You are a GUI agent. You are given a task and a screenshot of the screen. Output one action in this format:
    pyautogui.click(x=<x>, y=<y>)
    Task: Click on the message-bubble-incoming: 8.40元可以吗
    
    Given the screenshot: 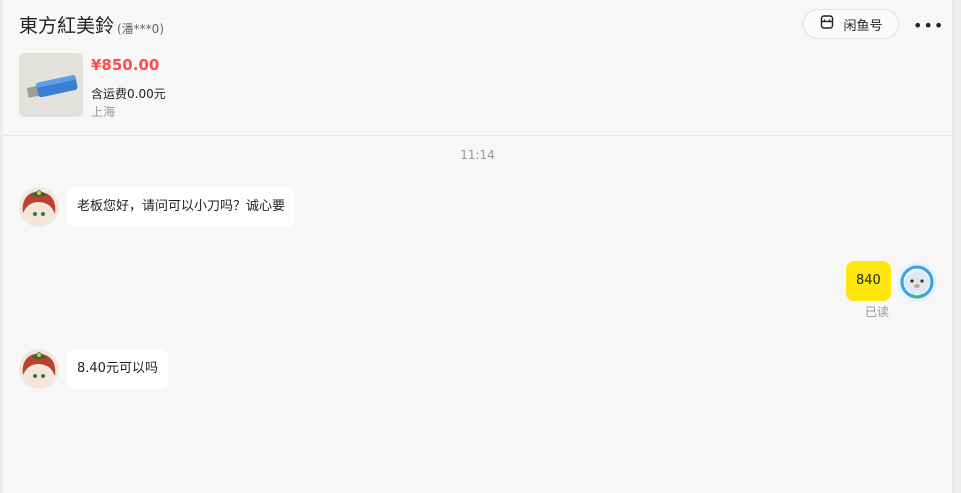 What is the action you would take?
    pyautogui.click(x=117, y=369)
    